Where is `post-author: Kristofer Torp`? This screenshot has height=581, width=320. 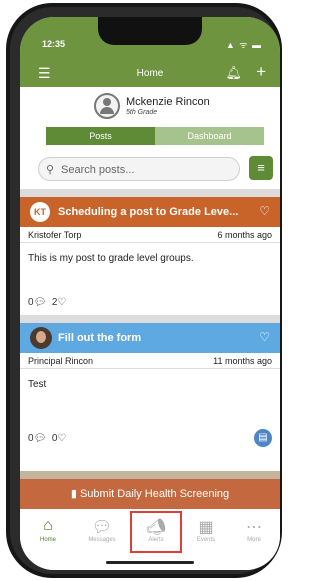
post-author: Kristofer Torp is located at coordinates (55, 235).